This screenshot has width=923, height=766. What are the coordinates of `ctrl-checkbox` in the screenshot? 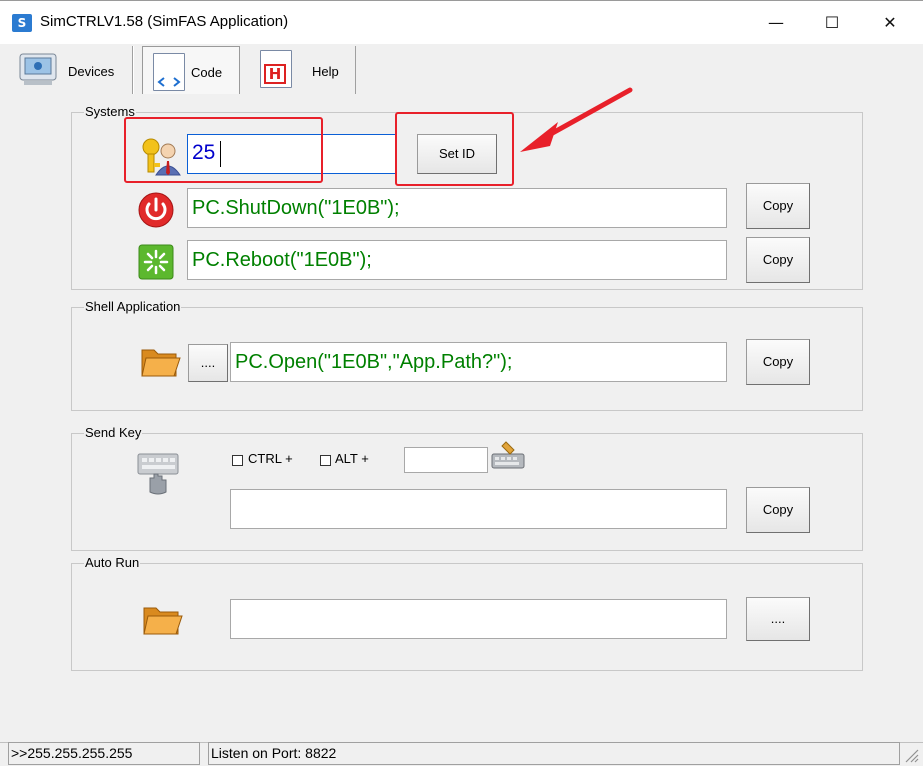 It's located at (237, 460).